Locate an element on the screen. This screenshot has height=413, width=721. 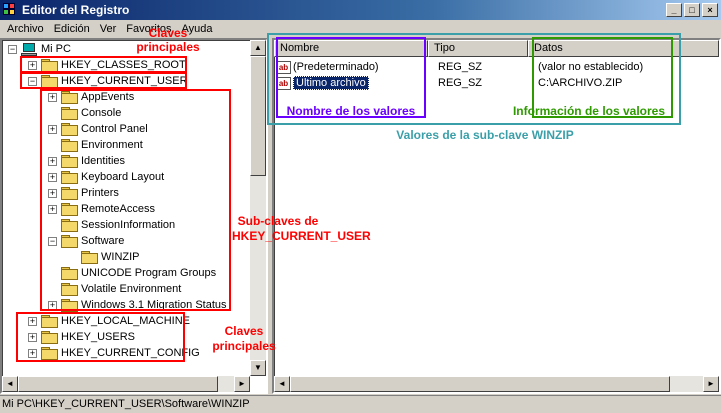
column-header-datos: Datos is located at coordinates (623, 48).